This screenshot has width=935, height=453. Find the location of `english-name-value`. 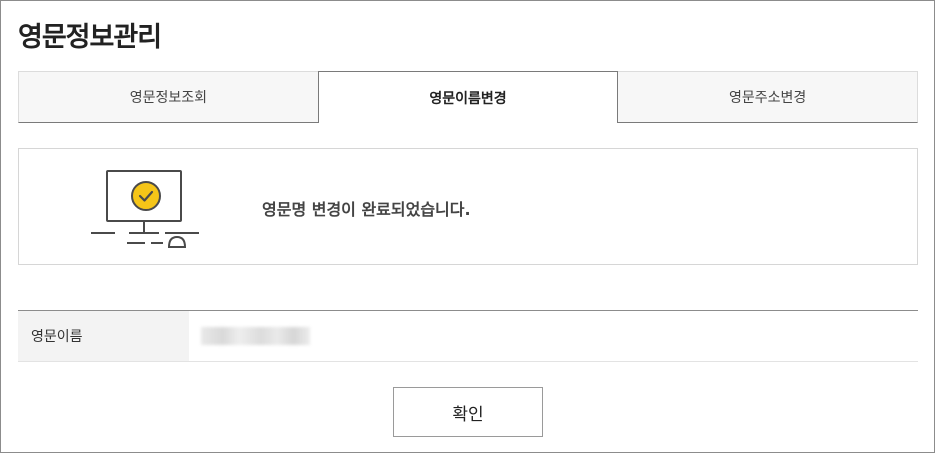

english-name-value is located at coordinates (553, 336).